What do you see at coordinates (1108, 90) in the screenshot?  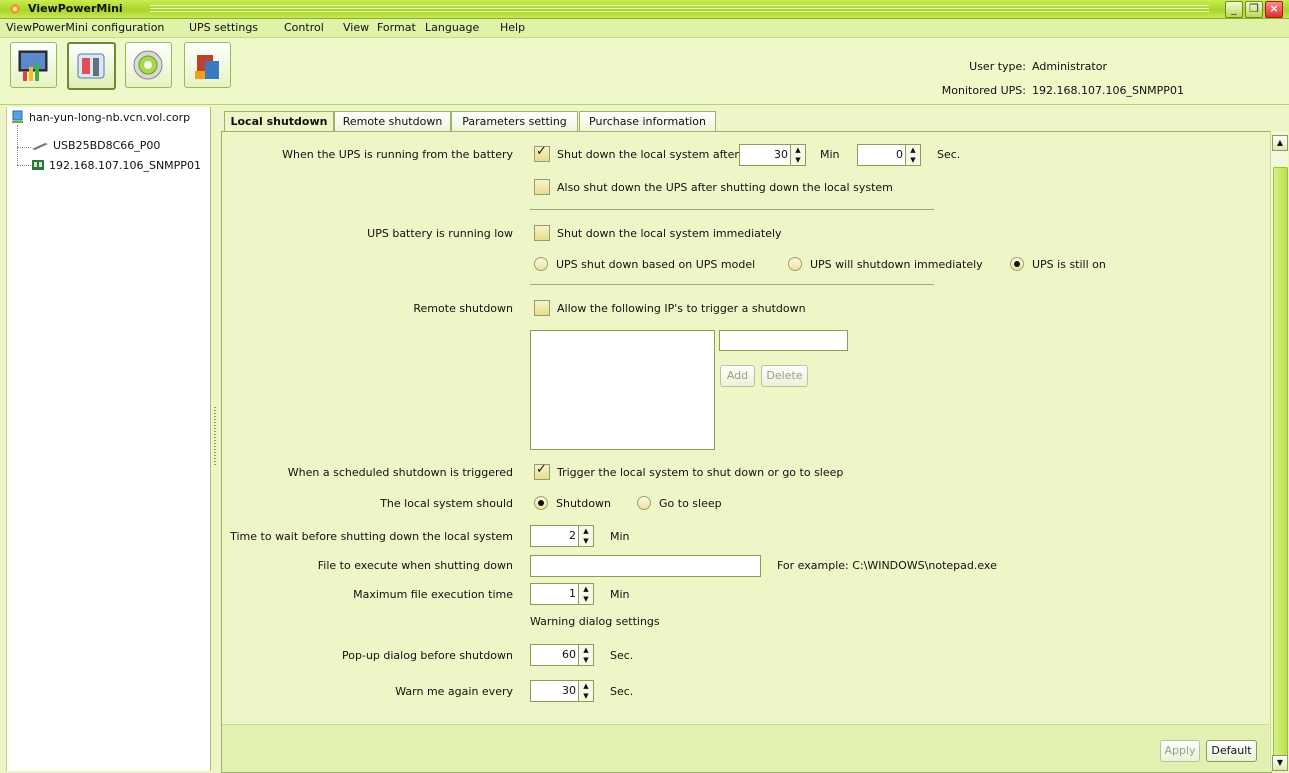 I see `monitored-ups-value: 192.168.107.106_SNMPP01` at bounding box center [1108, 90].